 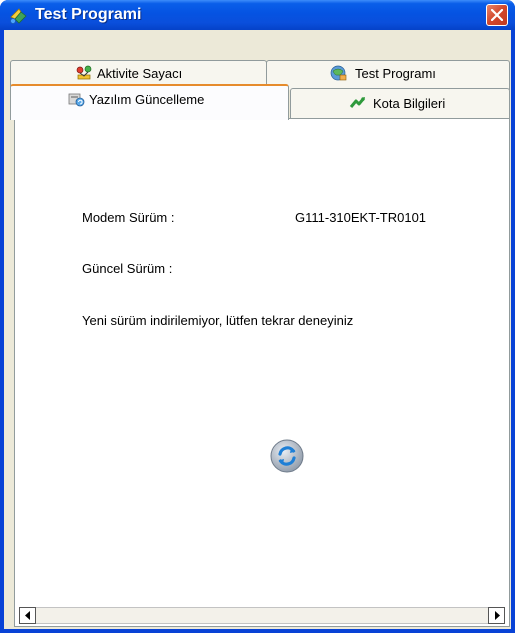 I want to click on quota-info-icon, so click(x=358, y=103).